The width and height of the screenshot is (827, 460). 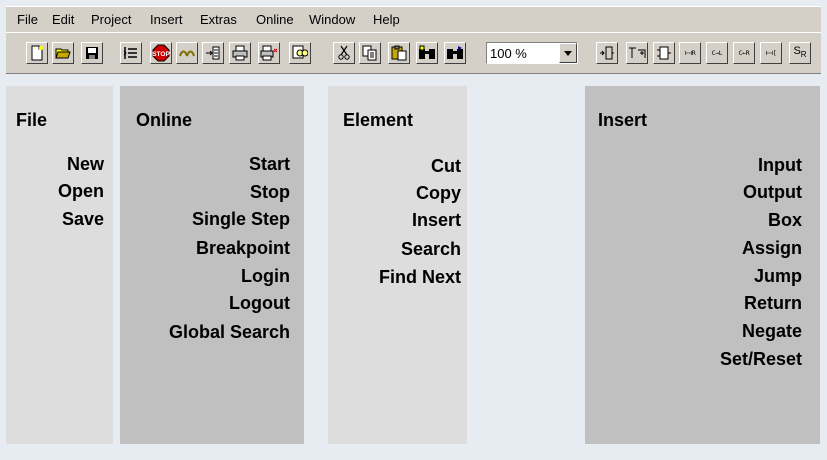 I want to click on online-item-login: Login, so click(x=265, y=276).